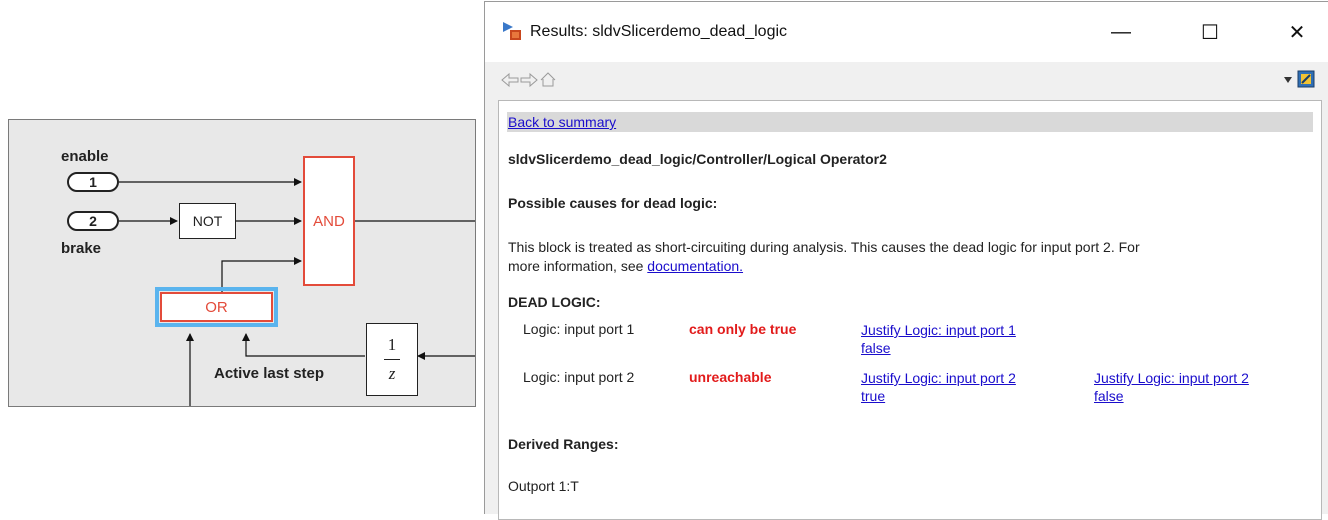 This screenshot has height=520, width=1328. I want to click on derived-ranges-heading: Derived Ranges:, so click(563, 444).